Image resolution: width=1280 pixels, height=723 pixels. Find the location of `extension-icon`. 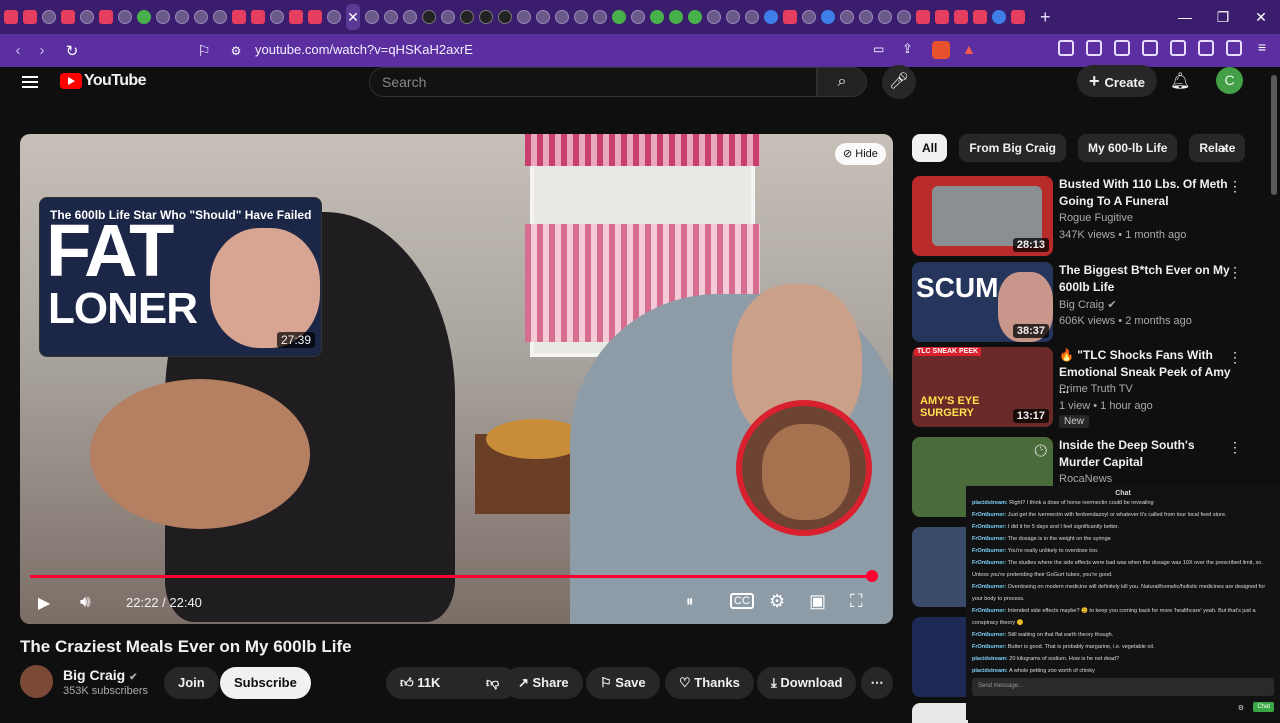

extension-icon is located at coordinates (1066, 48).